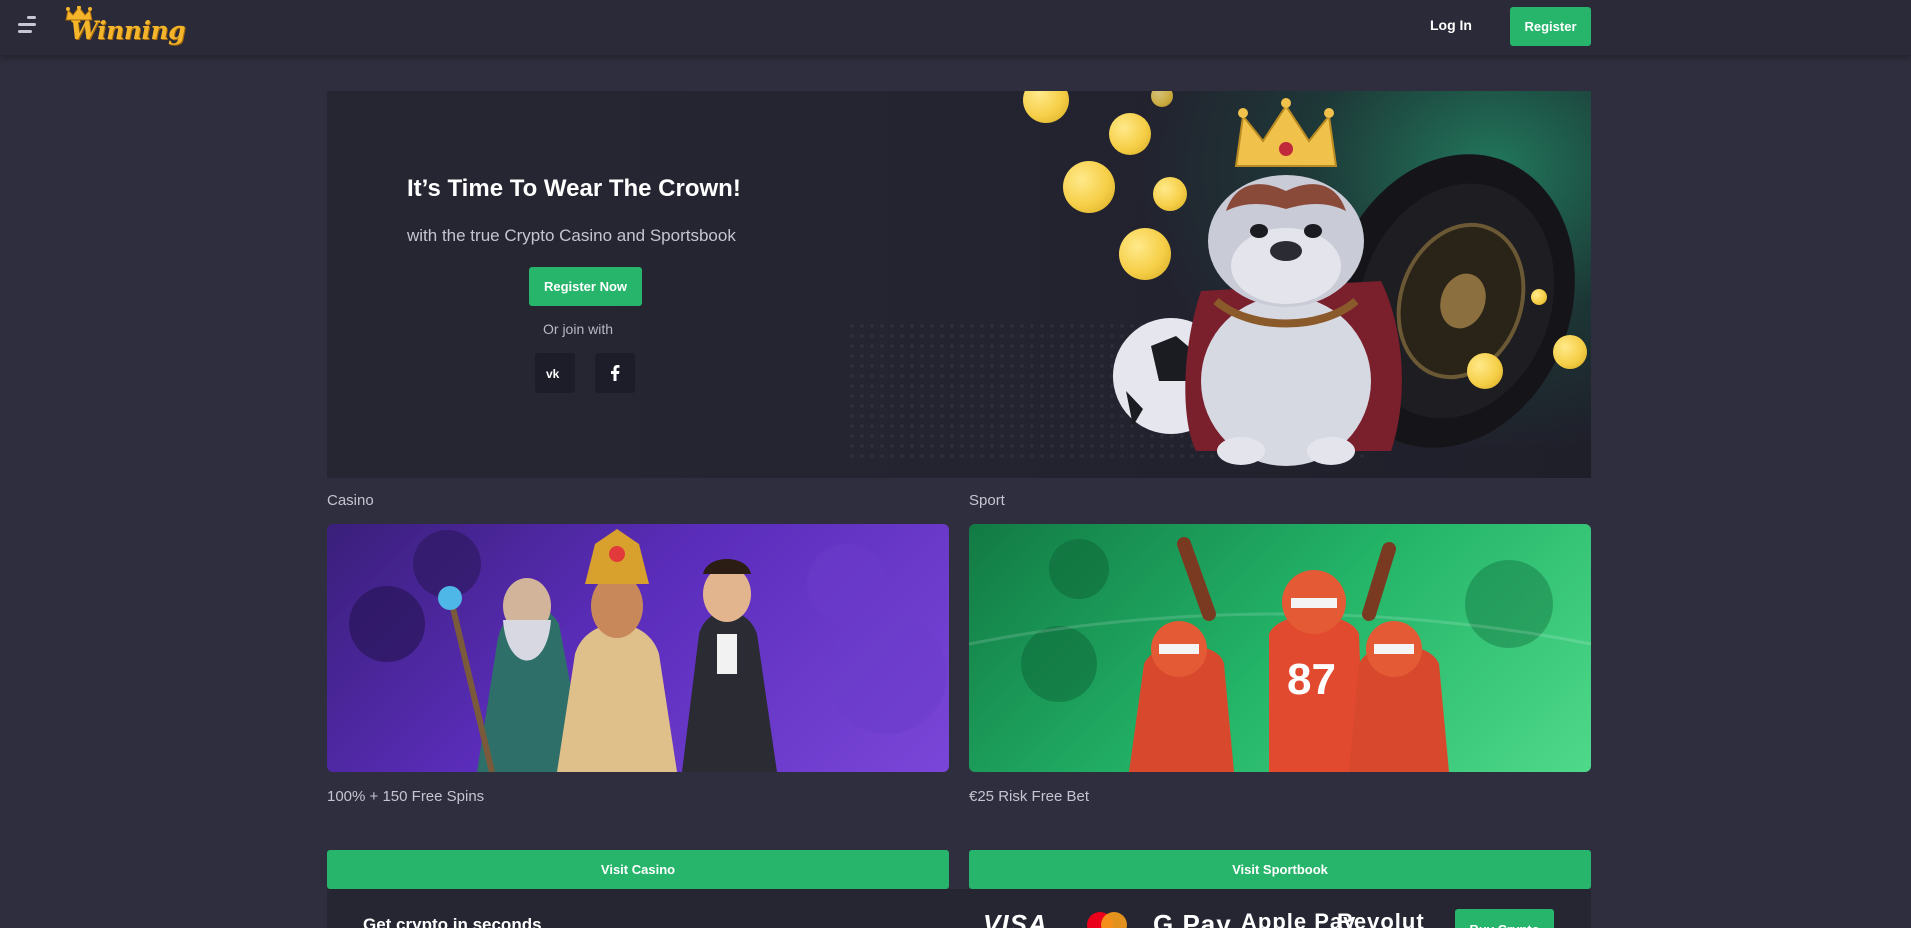  I want to click on vk-icon: vk, so click(553, 373).